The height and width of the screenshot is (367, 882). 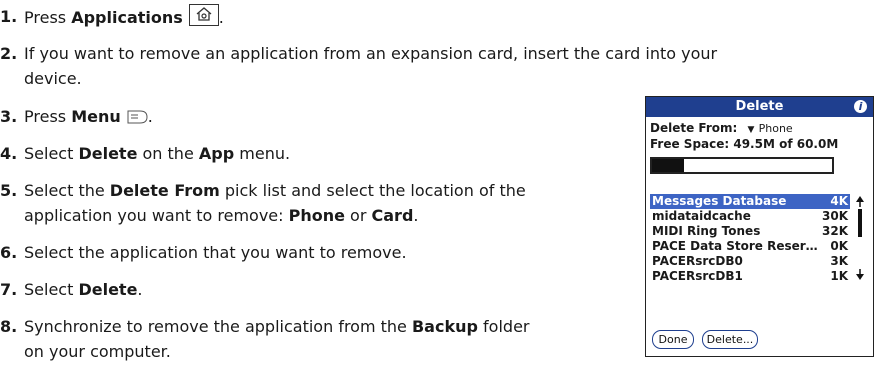 What do you see at coordinates (776, 128) in the screenshot?
I see `delete-from-picklist: Phone` at bounding box center [776, 128].